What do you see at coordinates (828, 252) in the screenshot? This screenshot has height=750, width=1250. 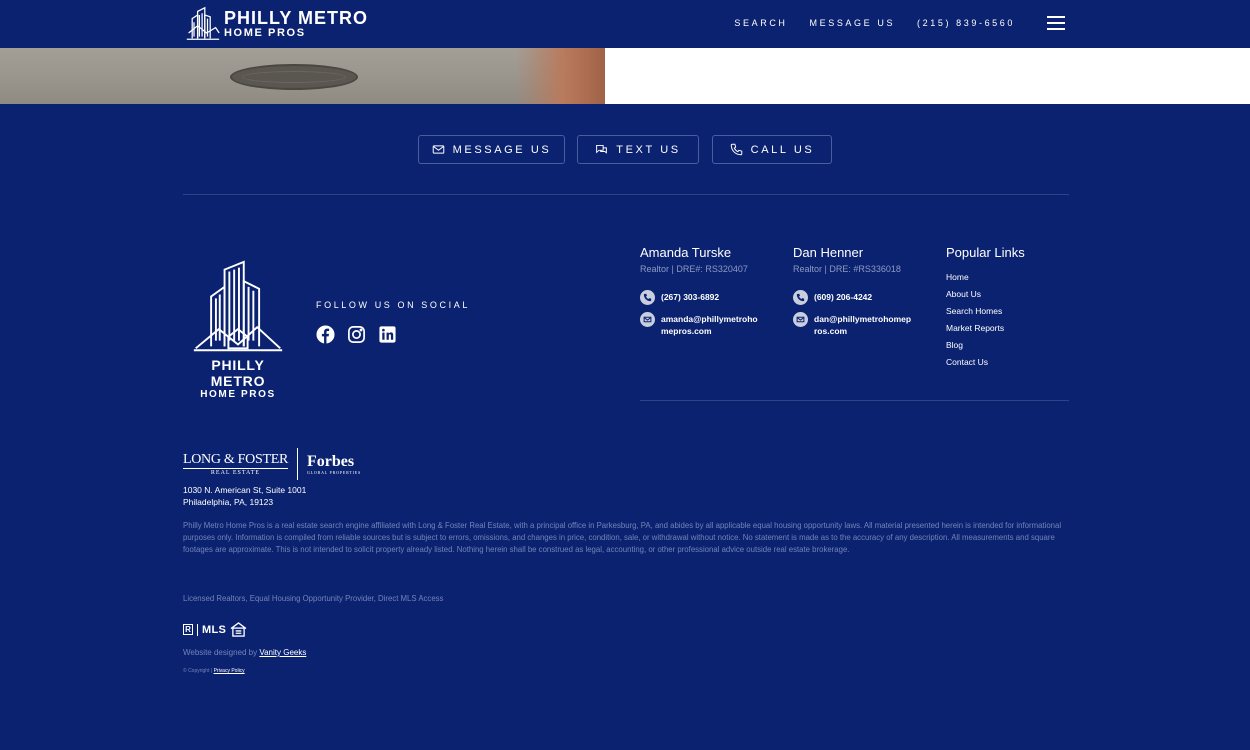 I see `agent-name: Dan Henner` at bounding box center [828, 252].